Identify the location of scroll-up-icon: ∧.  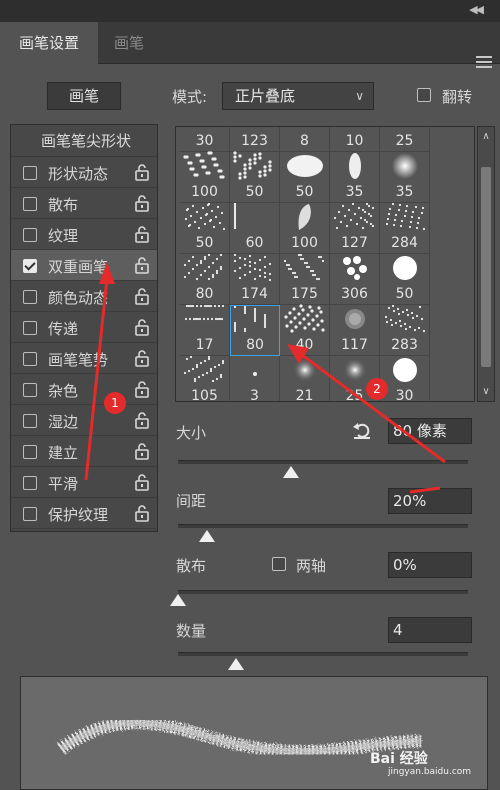
(486, 136).